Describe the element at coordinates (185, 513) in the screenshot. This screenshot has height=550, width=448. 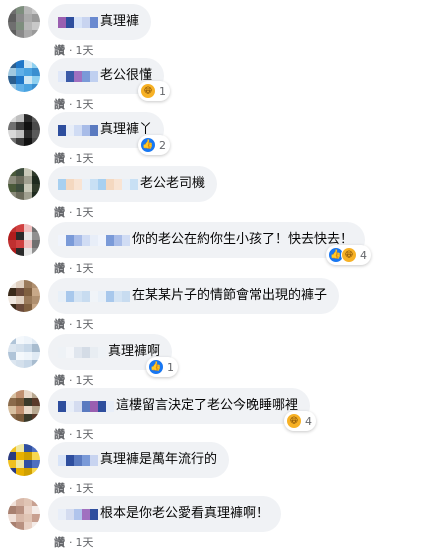
I see `comment-text: 根本是你老公愛看真理褲啊！` at that location.